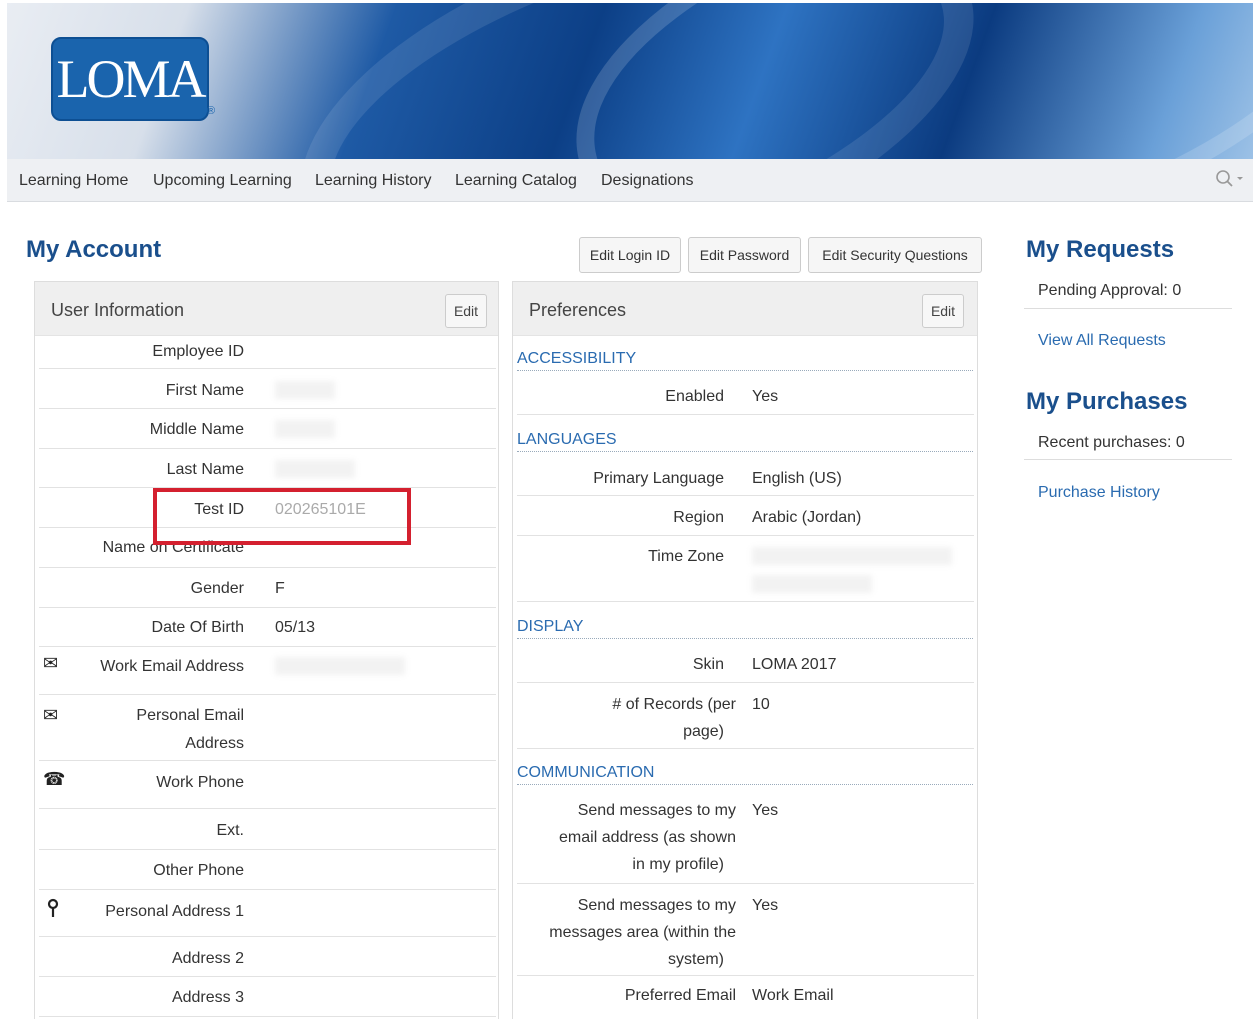 Image resolution: width=1253 pixels, height=1019 pixels. What do you see at coordinates (745, 774) in the screenshot?
I see `communication-heading: COMMUNICATION` at bounding box center [745, 774].